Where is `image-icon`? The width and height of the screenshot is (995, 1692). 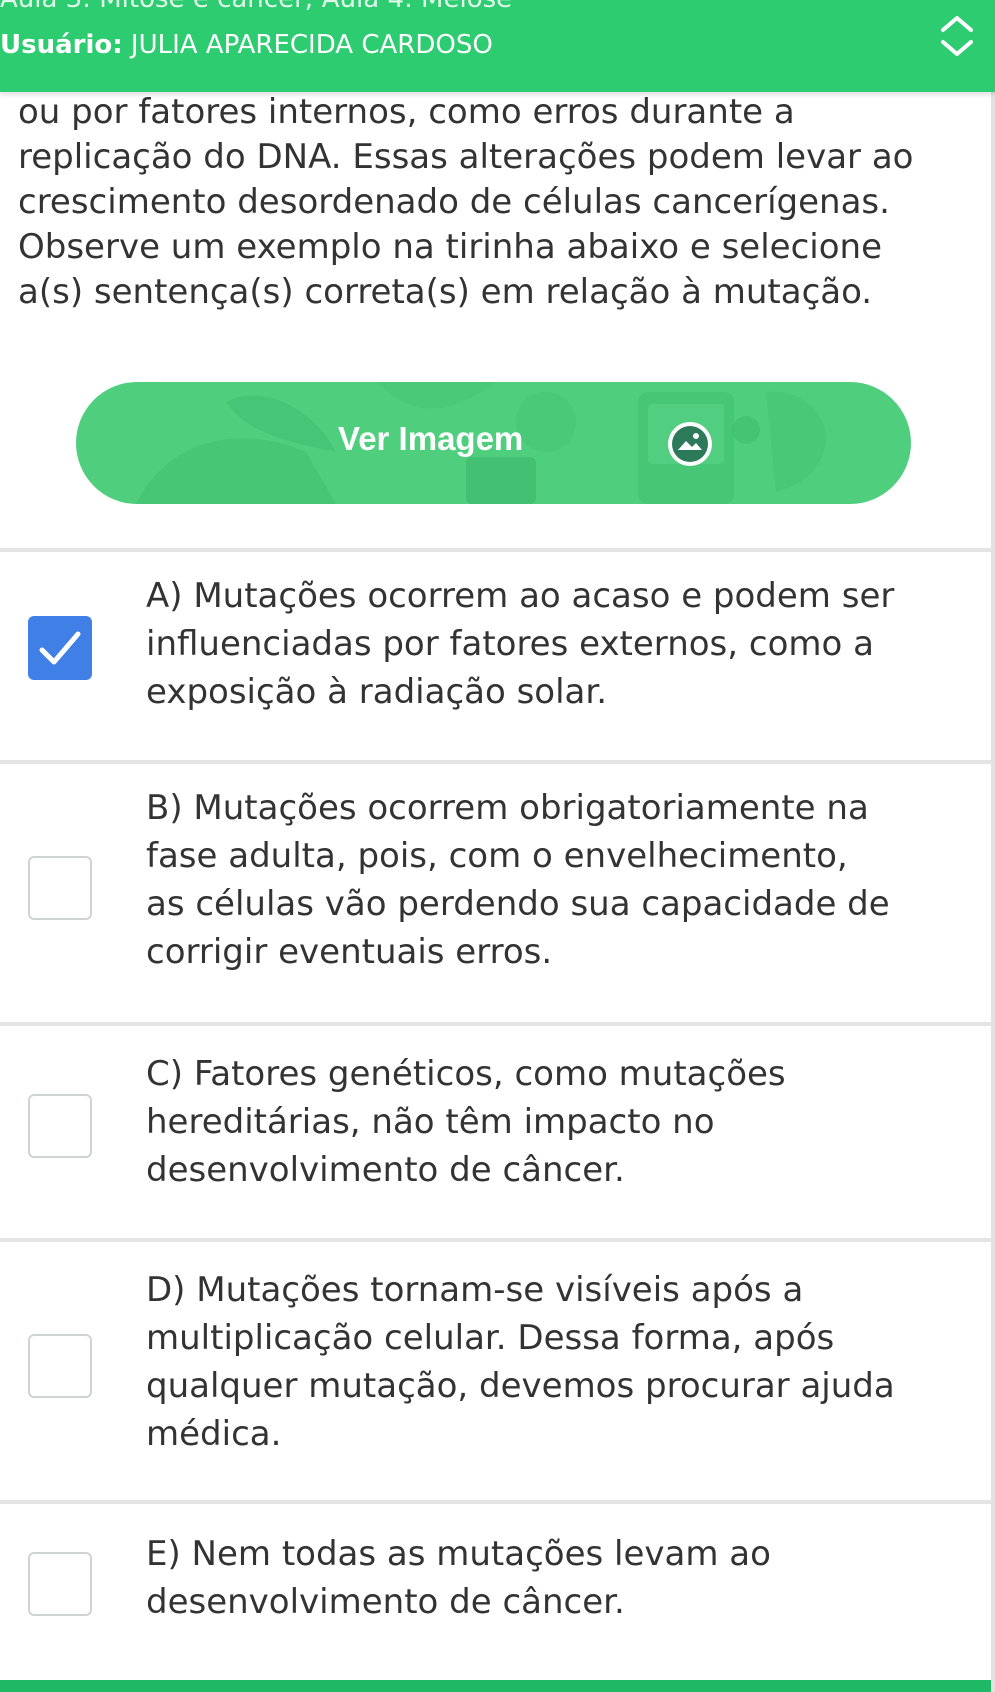 image-icon is located at coordinates (690, 444).